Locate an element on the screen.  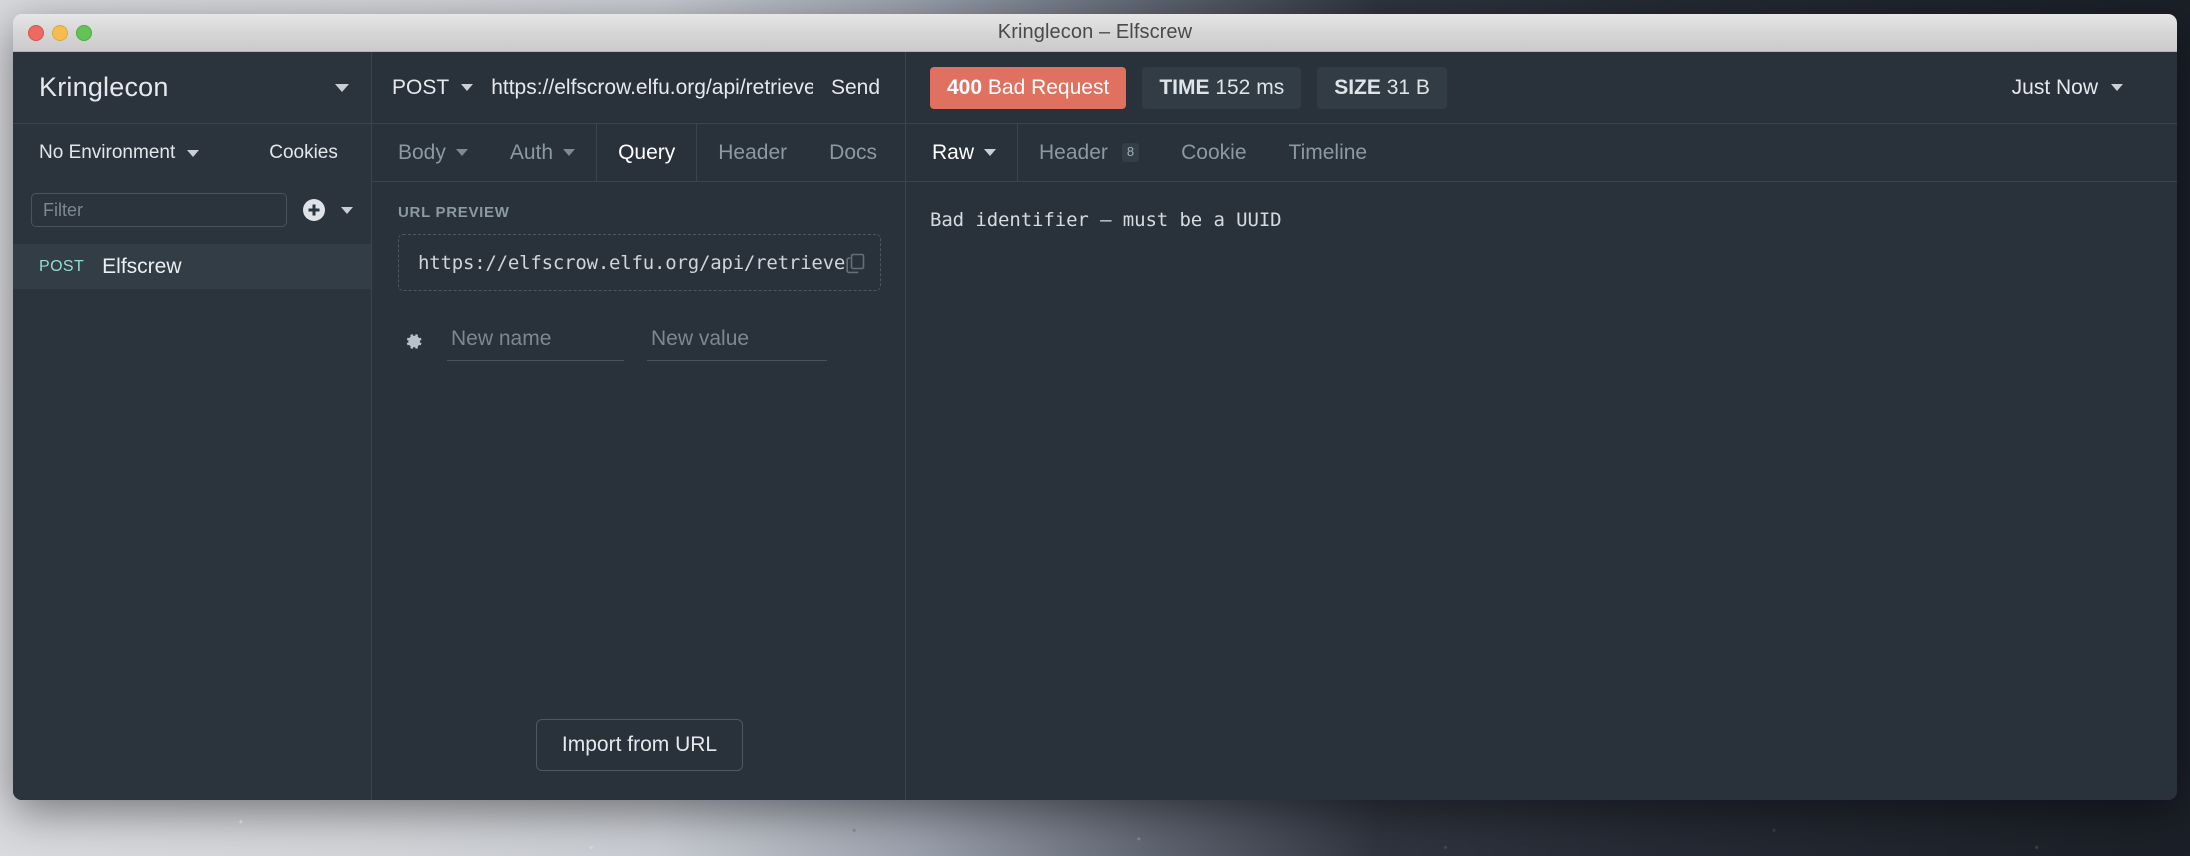
time-badge: TIME 152 ms is located at coordinates (1222, 87).